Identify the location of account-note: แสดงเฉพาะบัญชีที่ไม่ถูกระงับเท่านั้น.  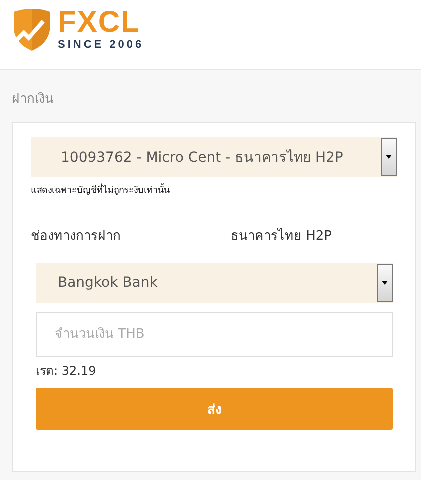
(214, 190).